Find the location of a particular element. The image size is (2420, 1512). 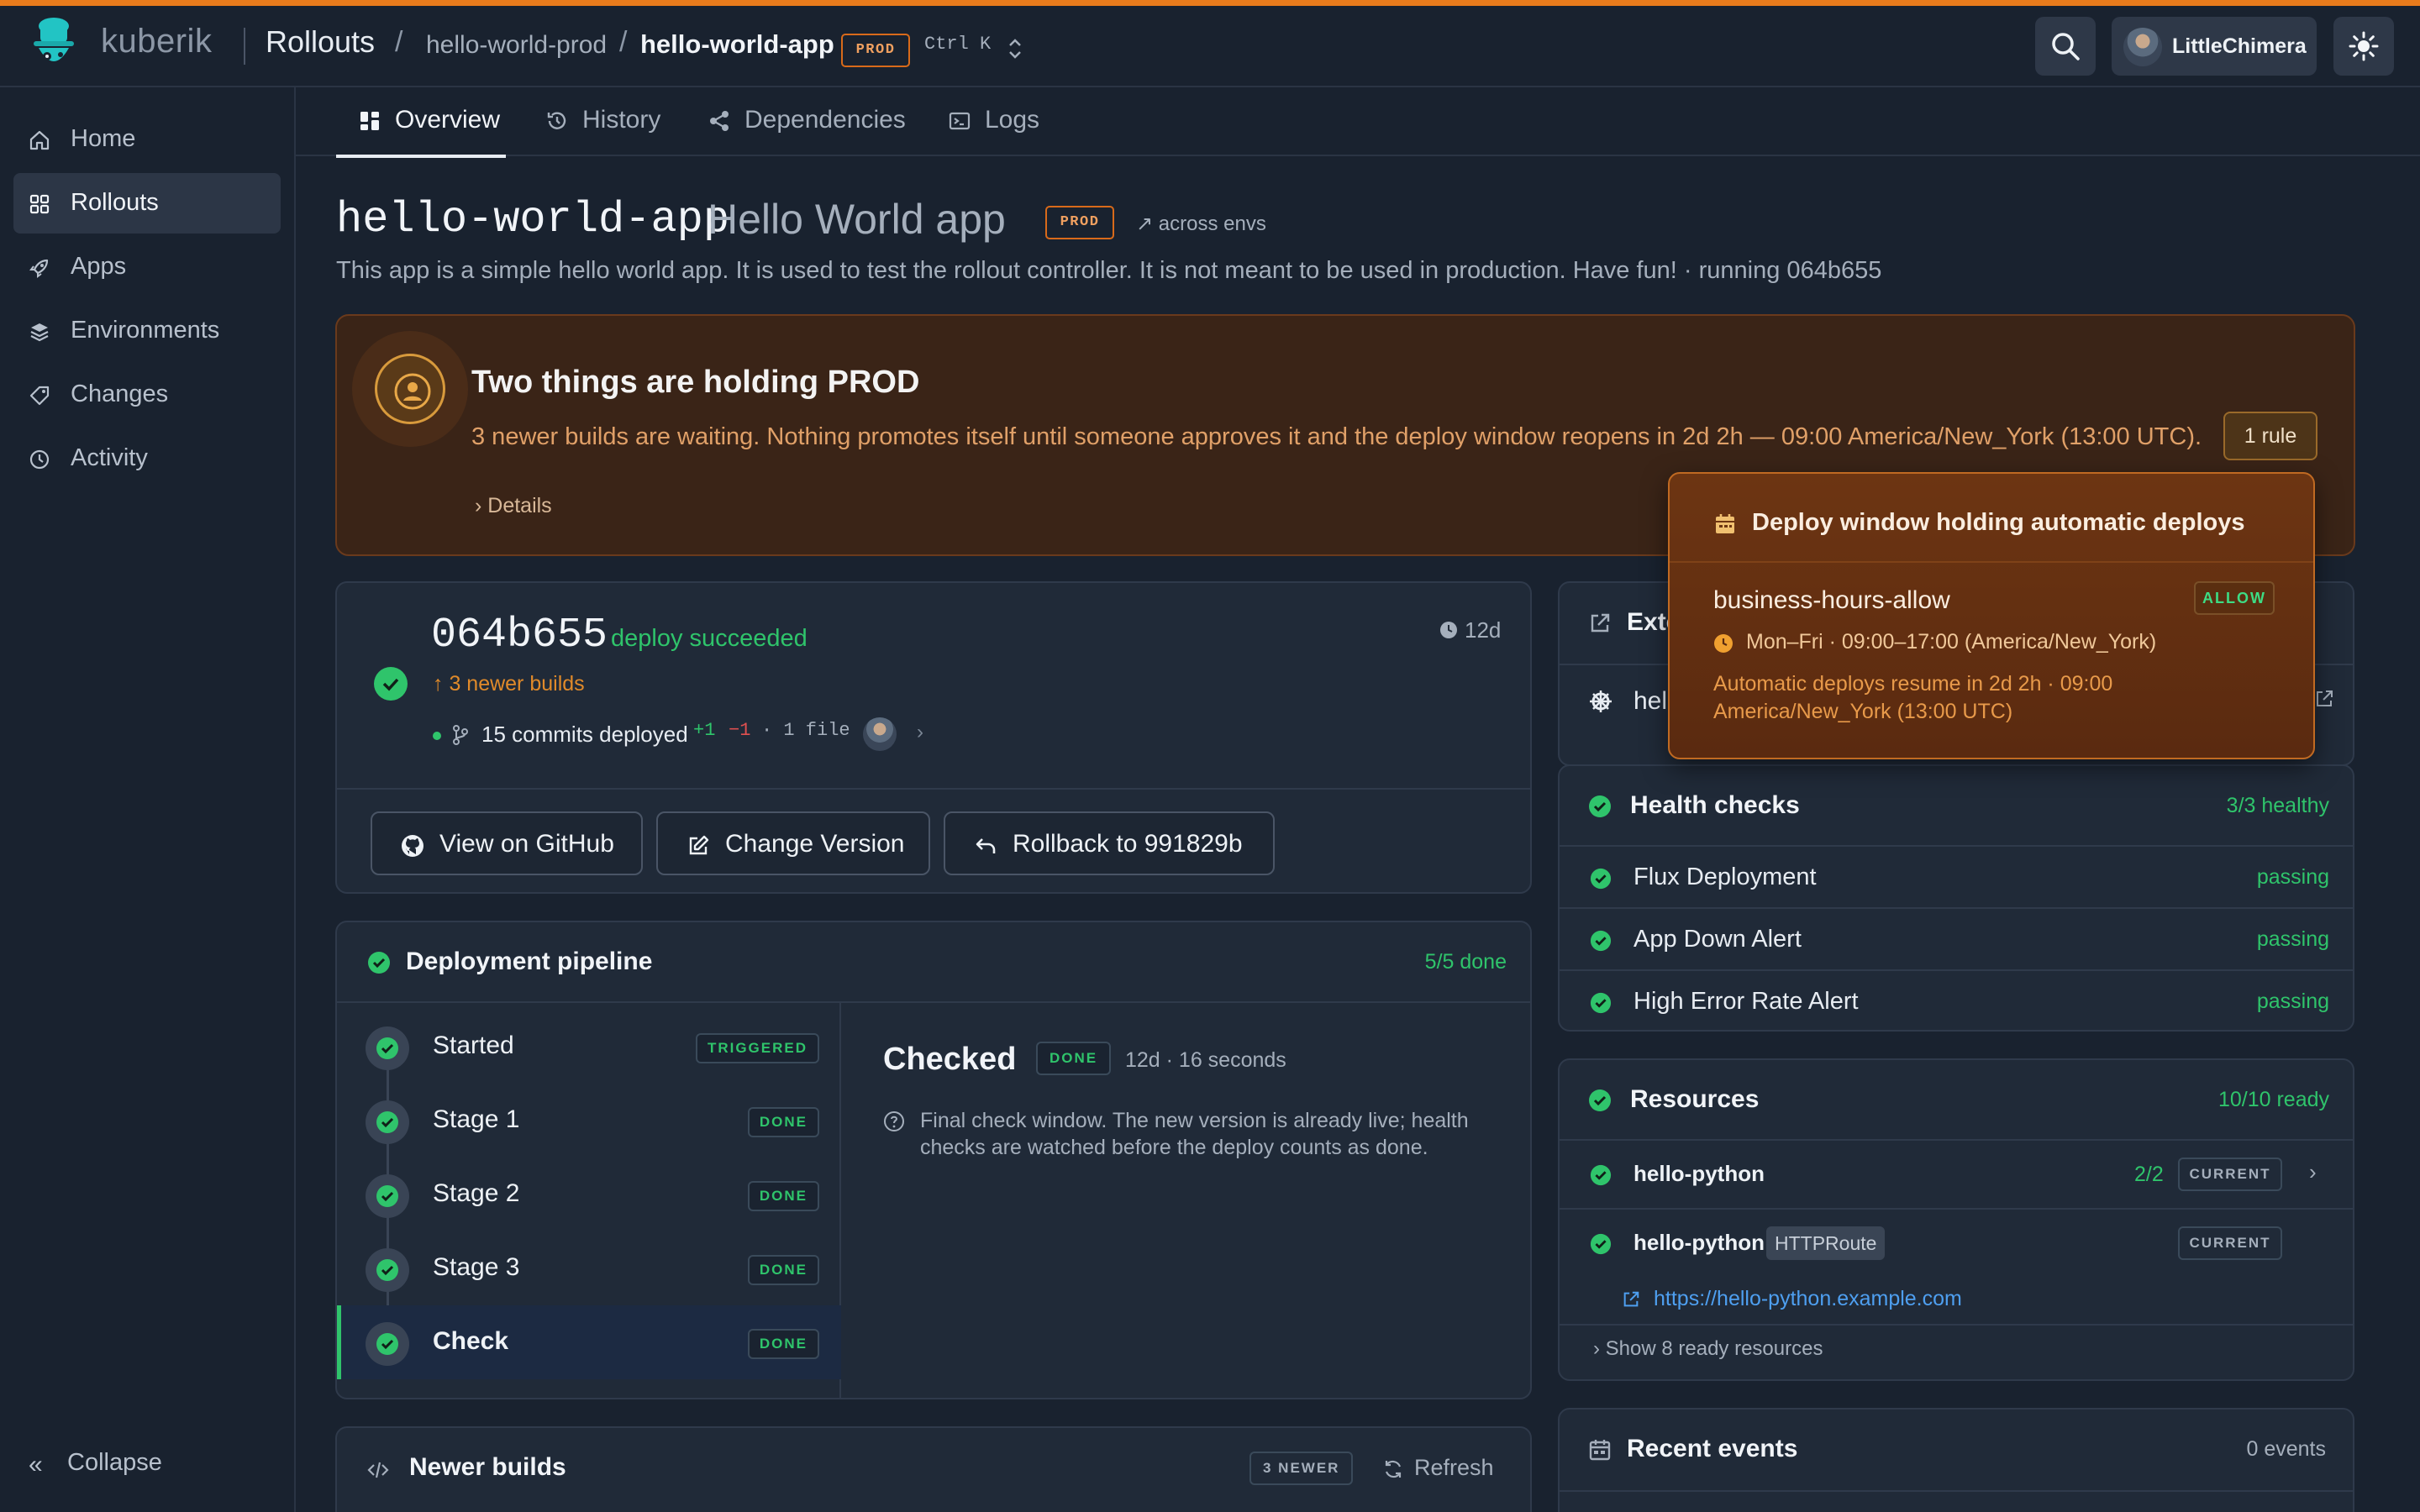

view-on-github-button: View on GitHub is located at coordinates (507, 843).